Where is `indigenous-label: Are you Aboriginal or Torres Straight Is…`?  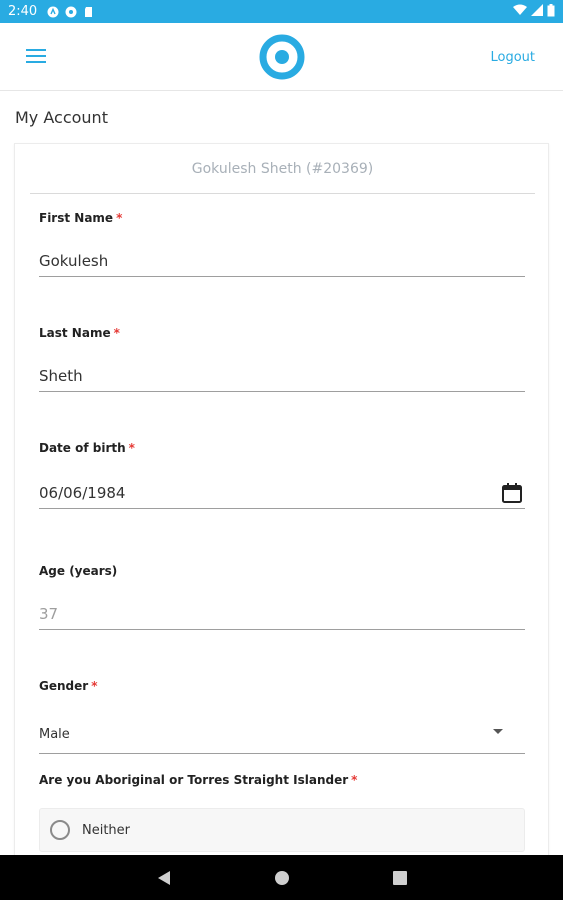 indigenous-label: Are you Aboriginal or Torres Straight Is… is located at coordinates (198, 780).